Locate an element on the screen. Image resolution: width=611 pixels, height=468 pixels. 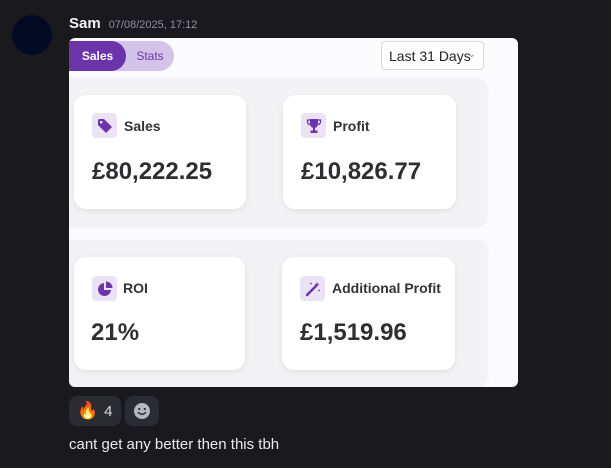
tag-icon is located at coordinates (104, 125).